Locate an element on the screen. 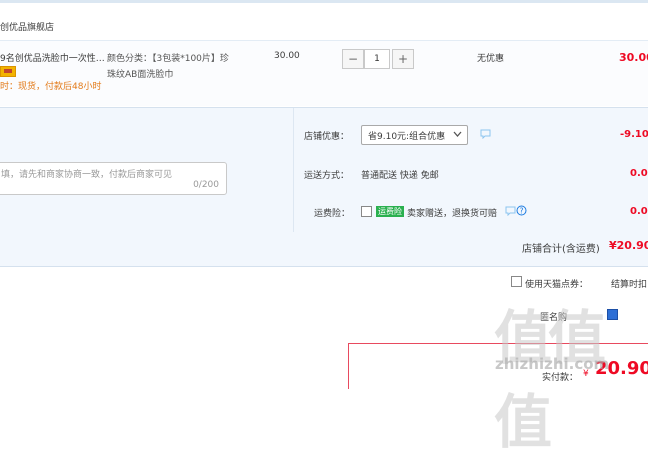 Image resolution: width=648 pixels, height=459 pixels. shipping-label: 运送方式： is located at coordinates (327, 176).